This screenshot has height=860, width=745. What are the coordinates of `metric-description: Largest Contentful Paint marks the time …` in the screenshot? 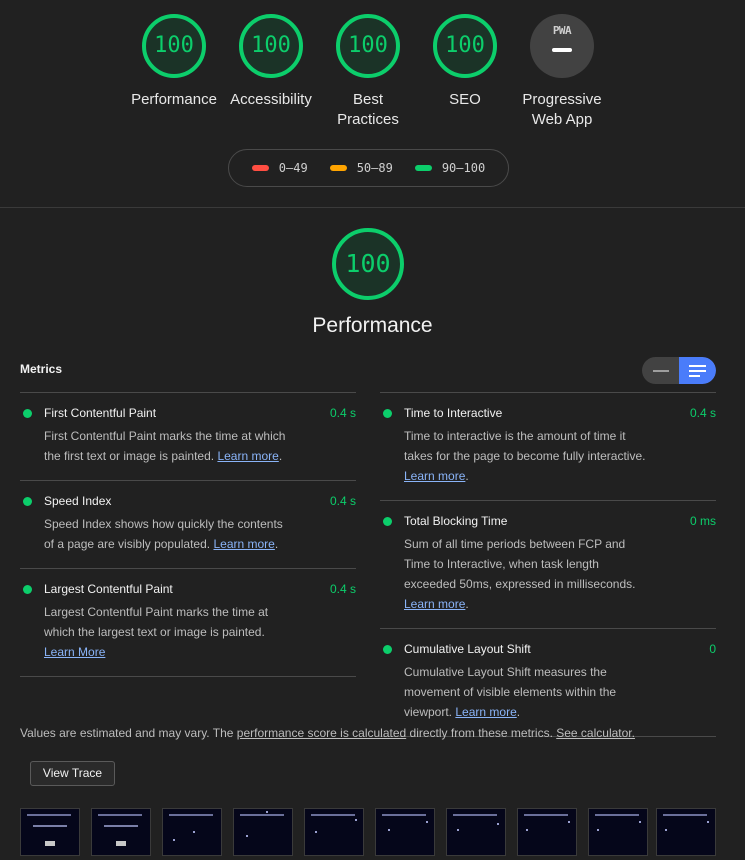 It's located at (169, 632).